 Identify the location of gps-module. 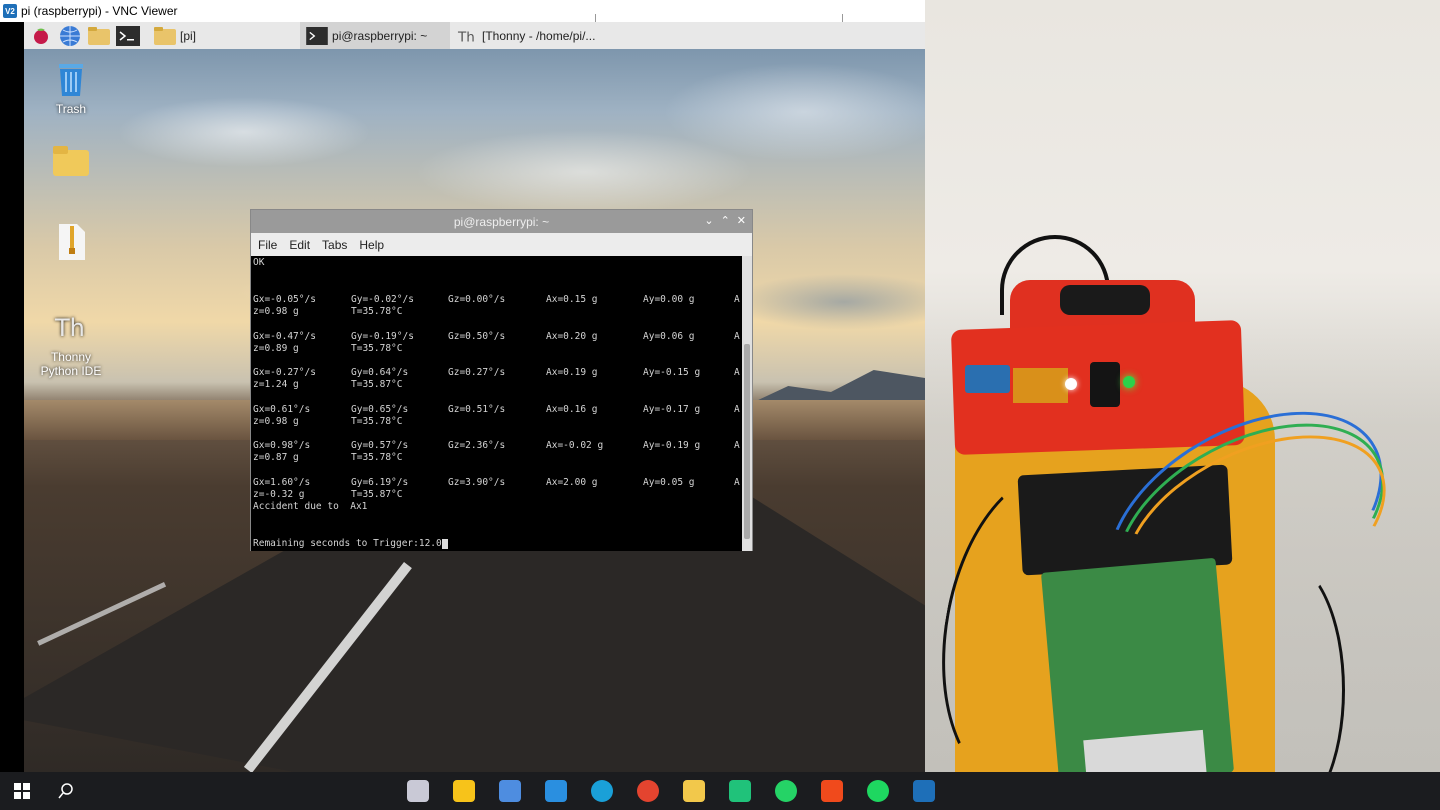
(1040, 385).